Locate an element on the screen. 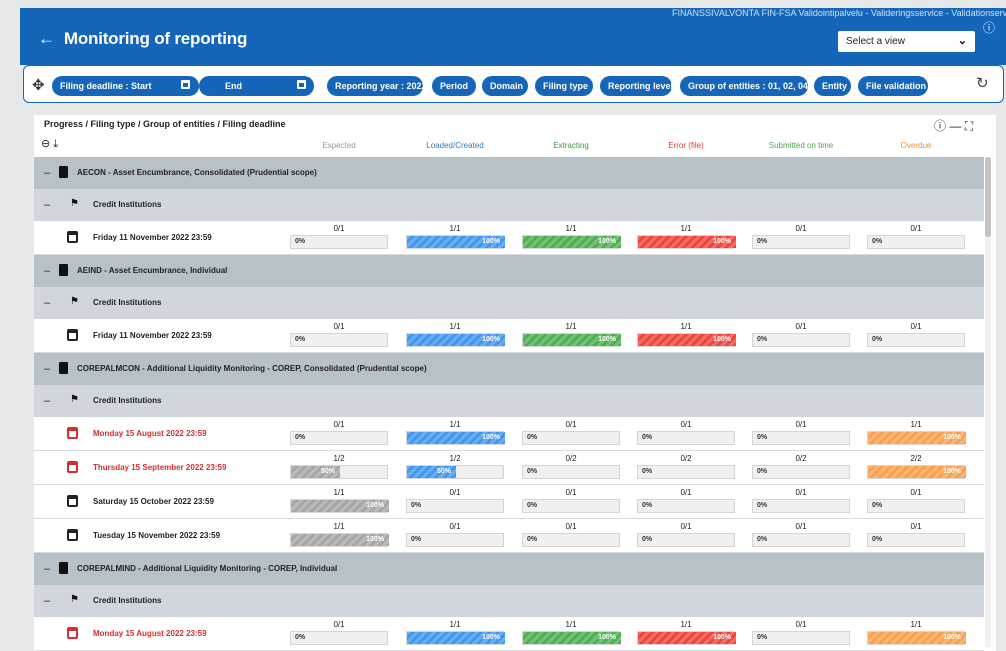 The width and height of the screenshot is (1006, 651). expand-icon: ⛶ is located at coordinates (969, 126).